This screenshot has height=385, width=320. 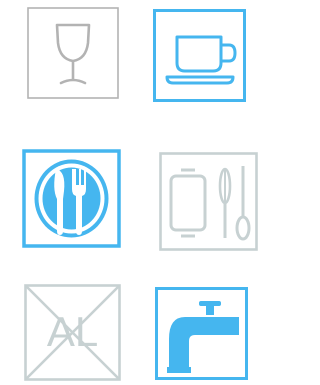 I want to click on baking-tray-utensils-tile, so click(x=208, y=201).